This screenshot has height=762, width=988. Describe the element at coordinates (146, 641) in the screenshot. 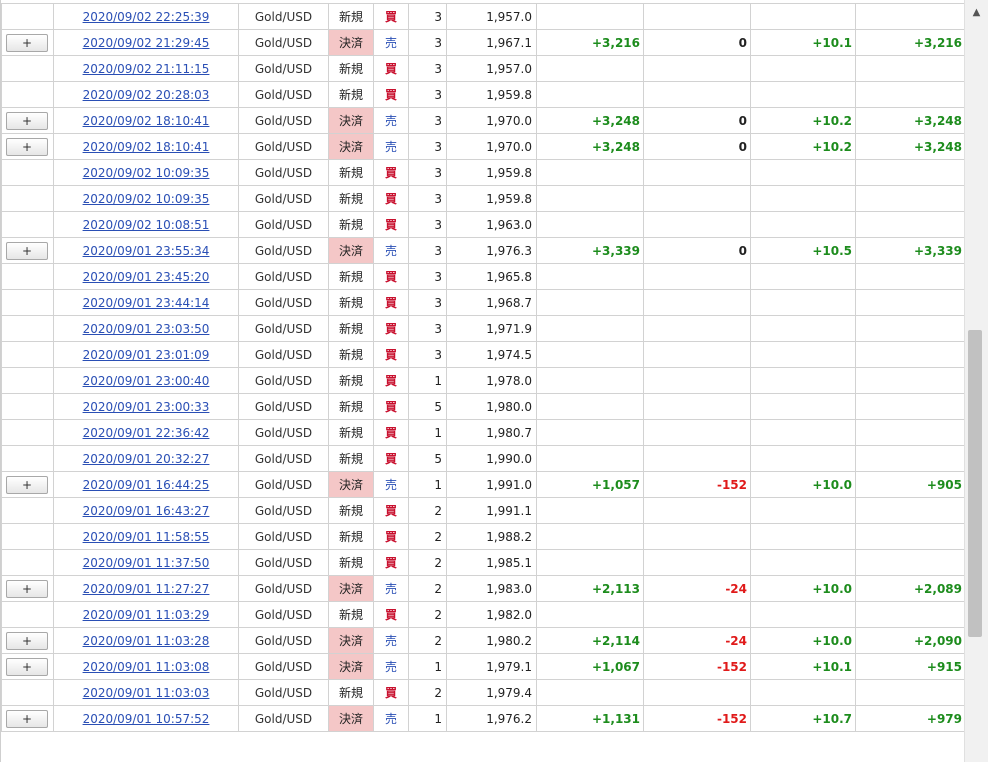

I see `trade-time-link: 2020/09/01 11:03:28` at that location.